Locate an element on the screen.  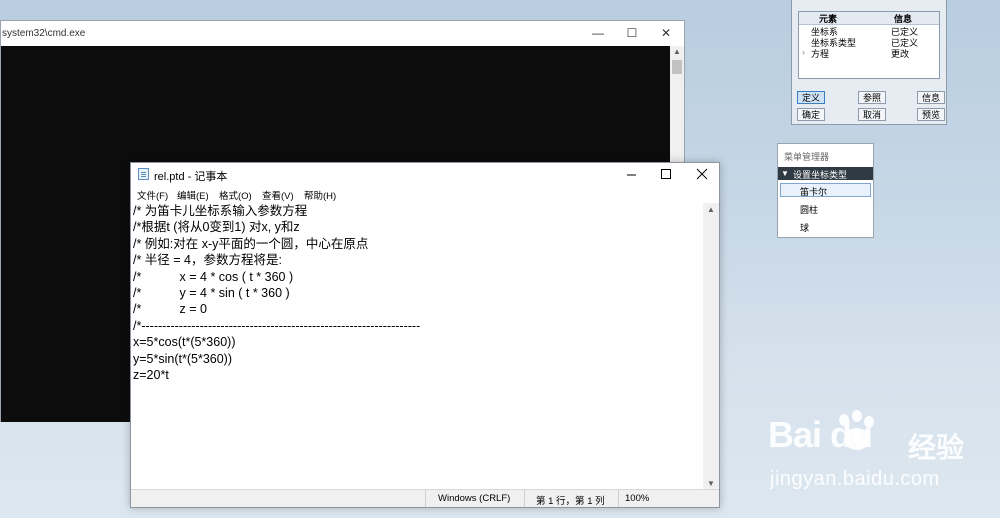
menu-help: 帮助(H) is located at coordinates (320, 195).